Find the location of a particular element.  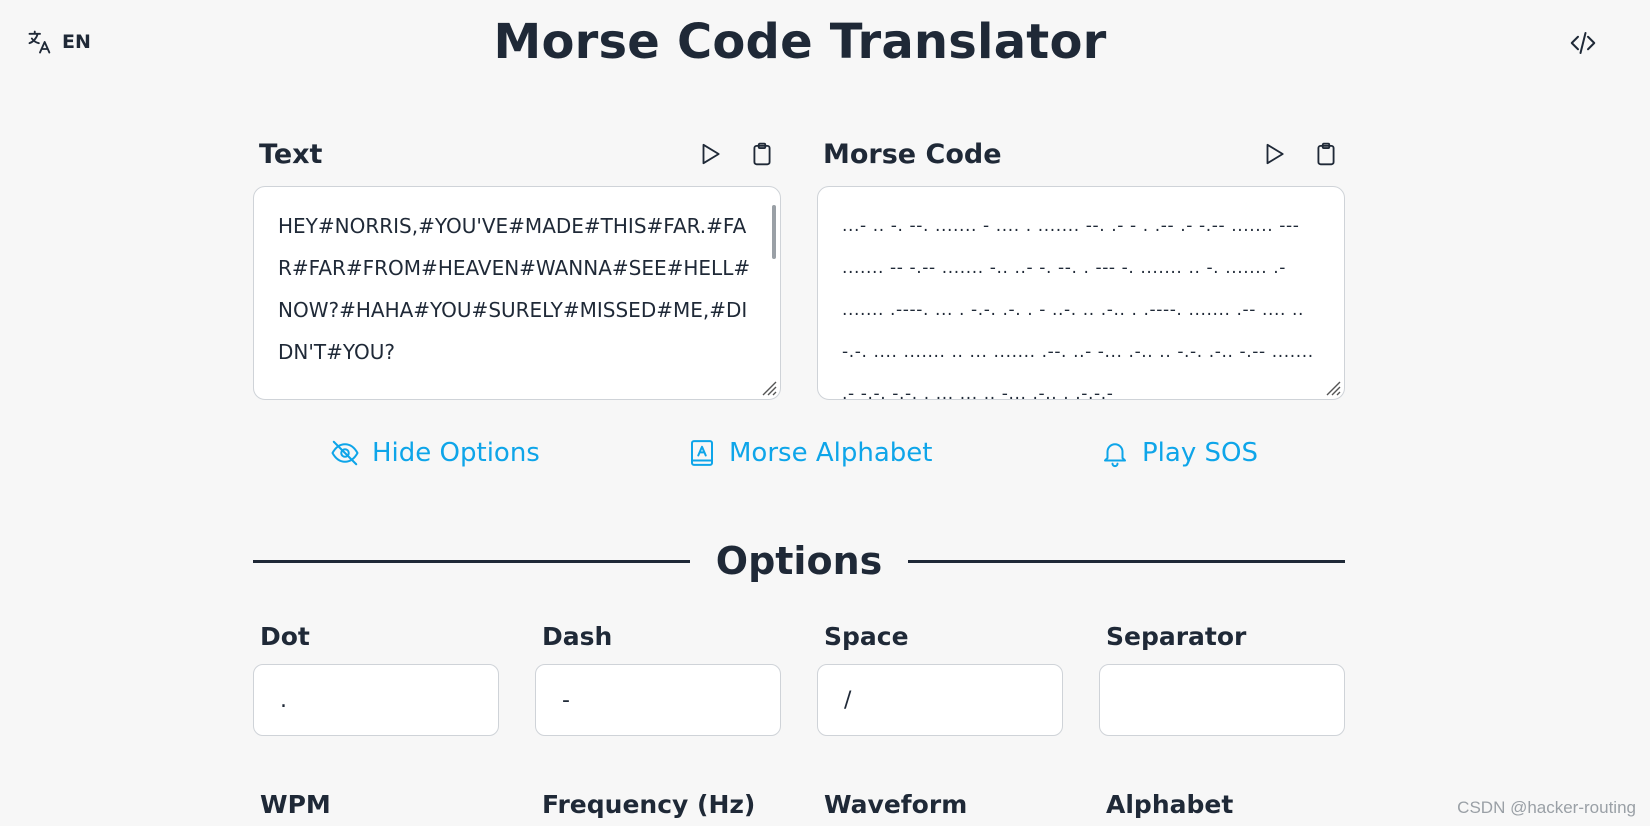

waveform-option: Waveform is located at coordinates (940, 805).